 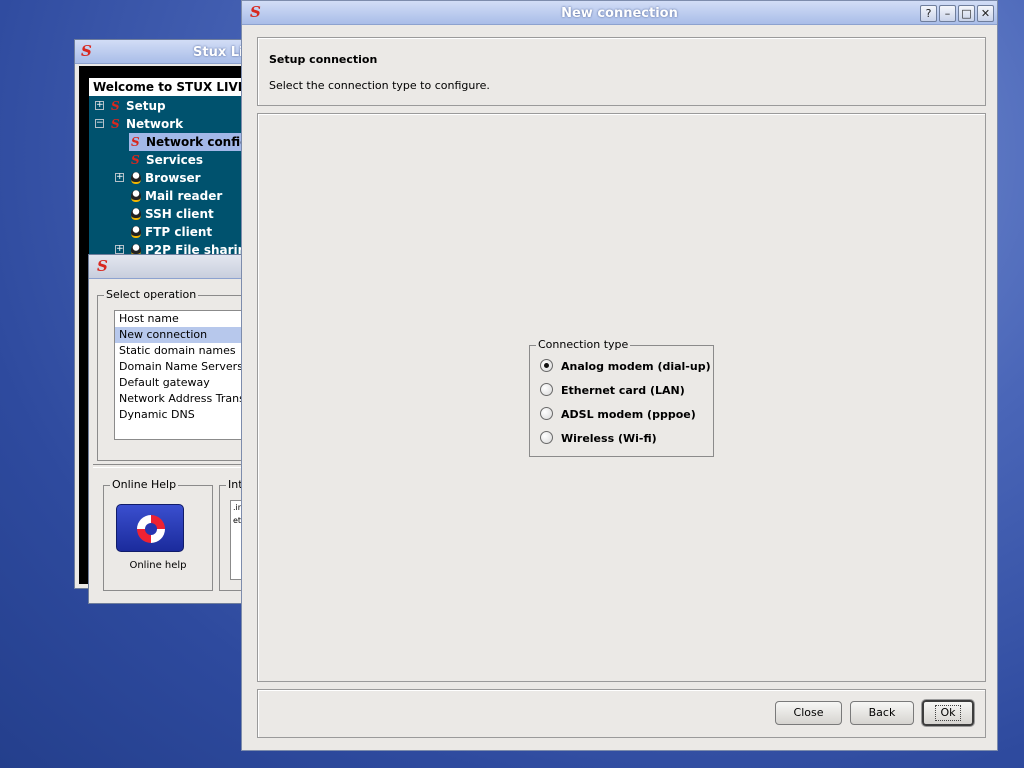 I want to click on lifebuoy-icon, so click(x=151, y=529).